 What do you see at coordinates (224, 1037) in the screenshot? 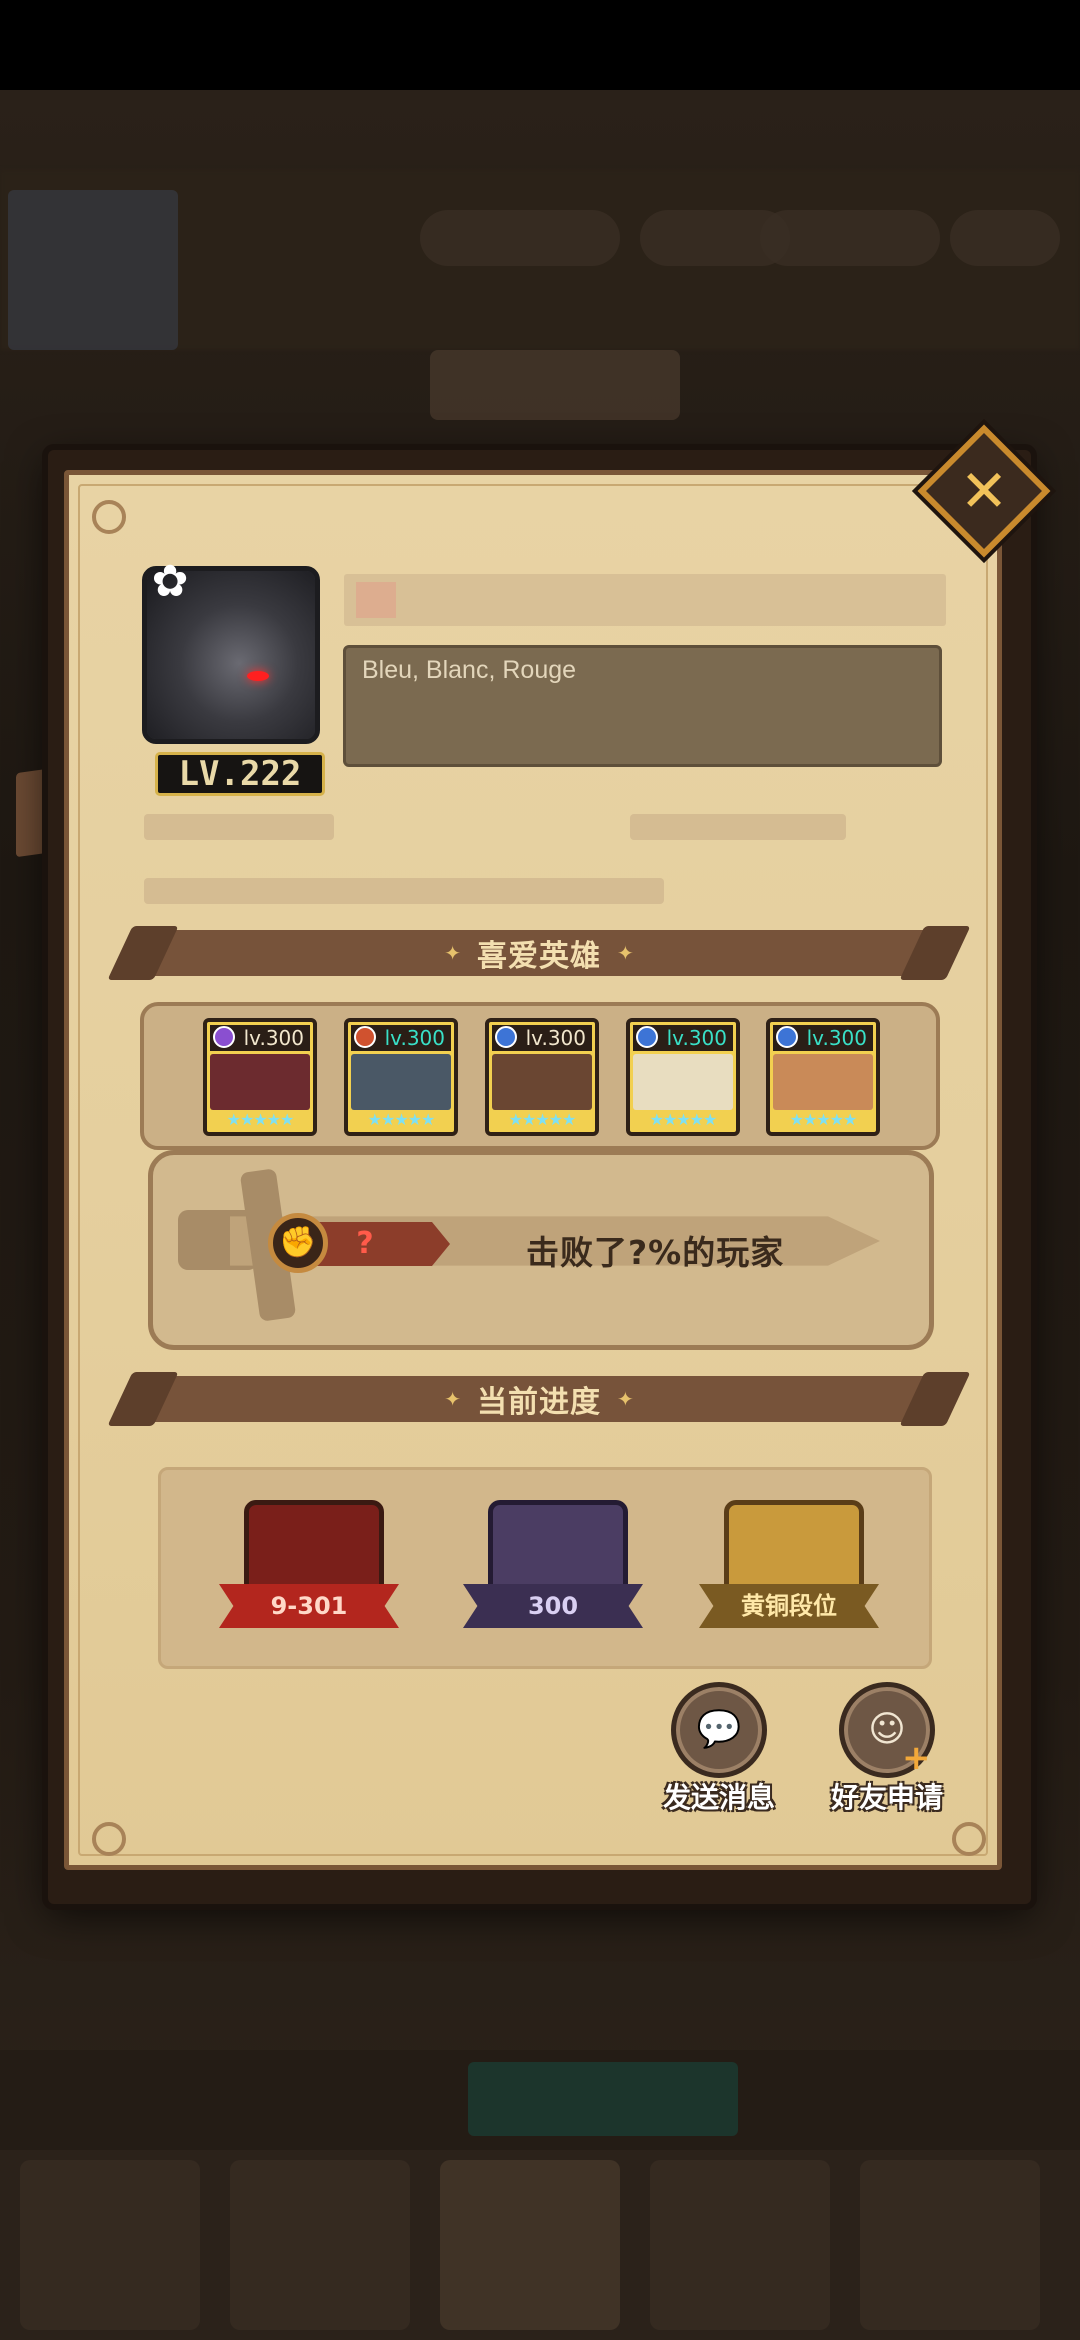
I see `purple-gem-icon` at bounding box center [224, 1037].